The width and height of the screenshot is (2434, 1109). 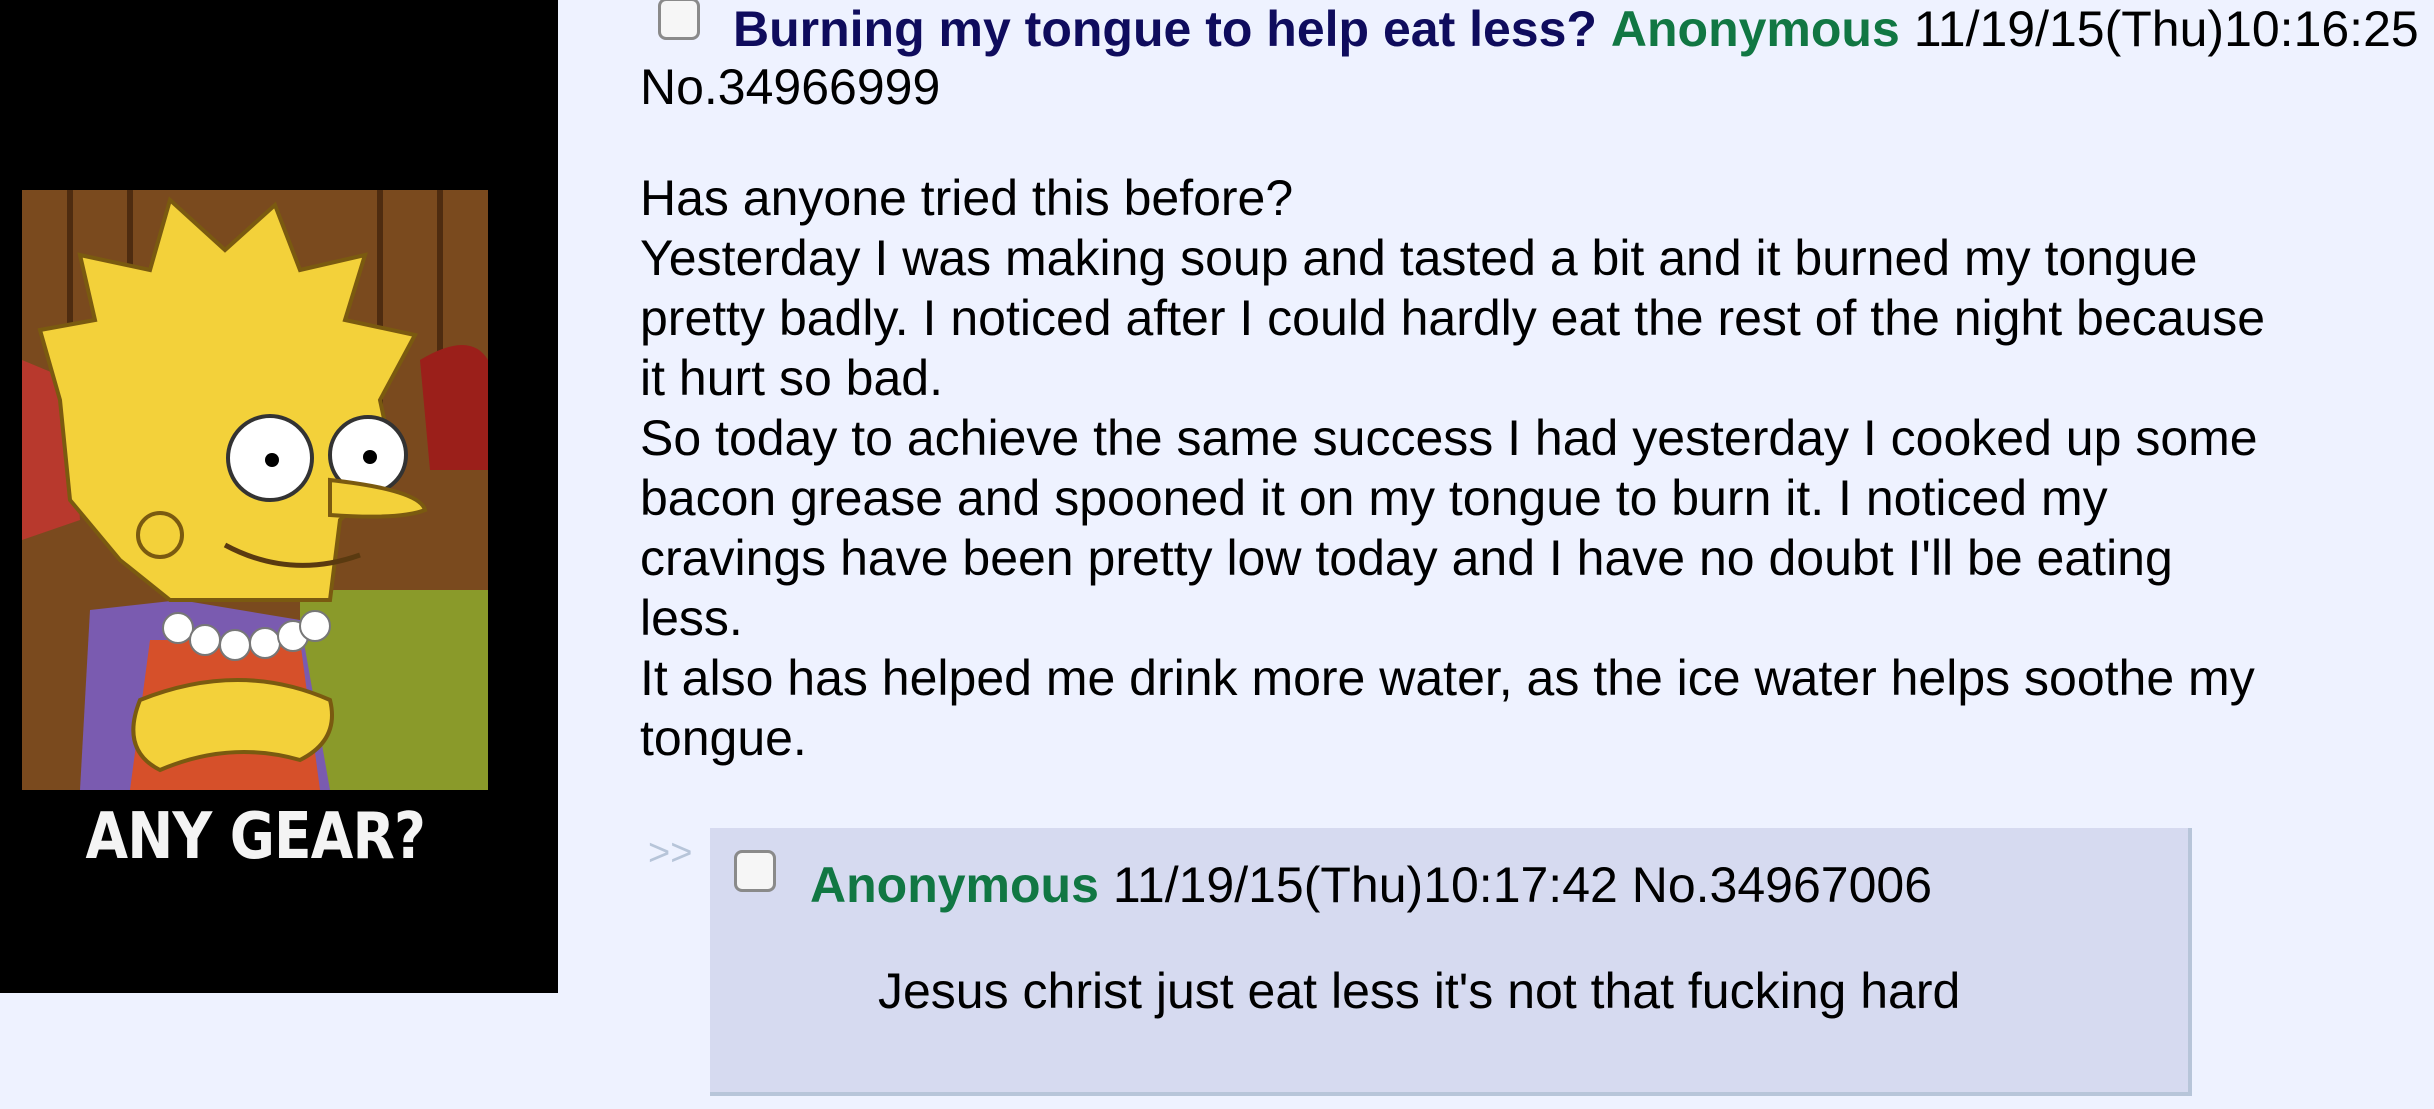 What do you see at coordinates (2166, 29) in the screenshot?
I see `post-datetime: 11/19/15(Thu)10:16:25` at bounding box center [2166, 29].